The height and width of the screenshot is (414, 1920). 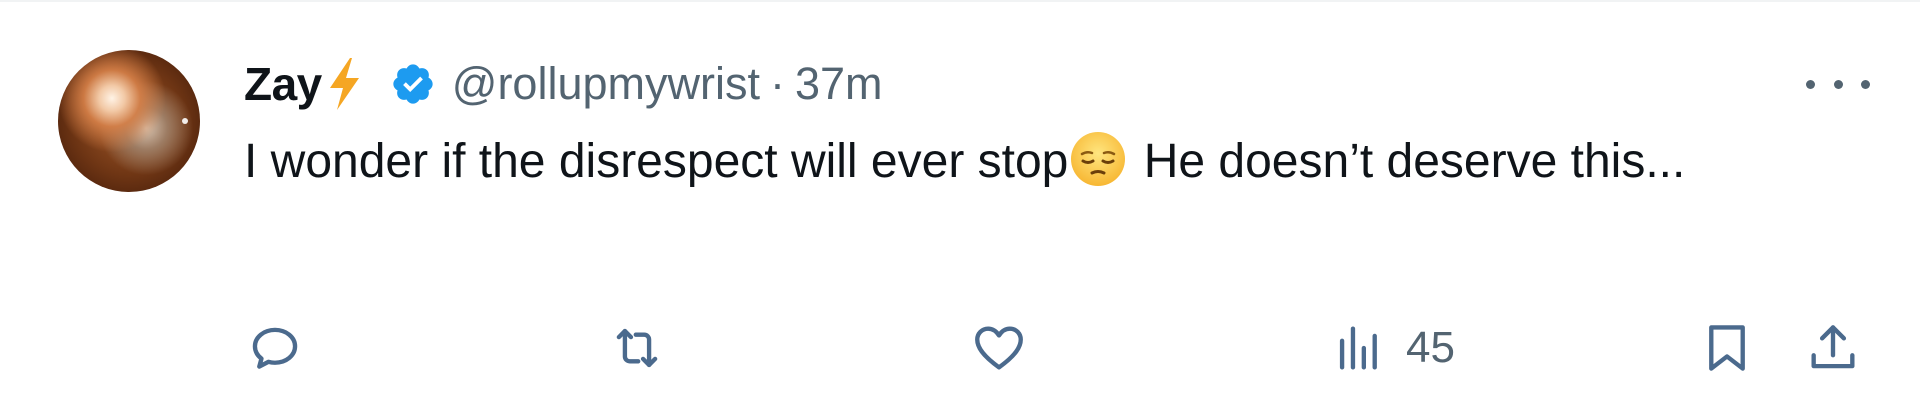 I want to click on views-button: 45, so click(x=1392, y=348).